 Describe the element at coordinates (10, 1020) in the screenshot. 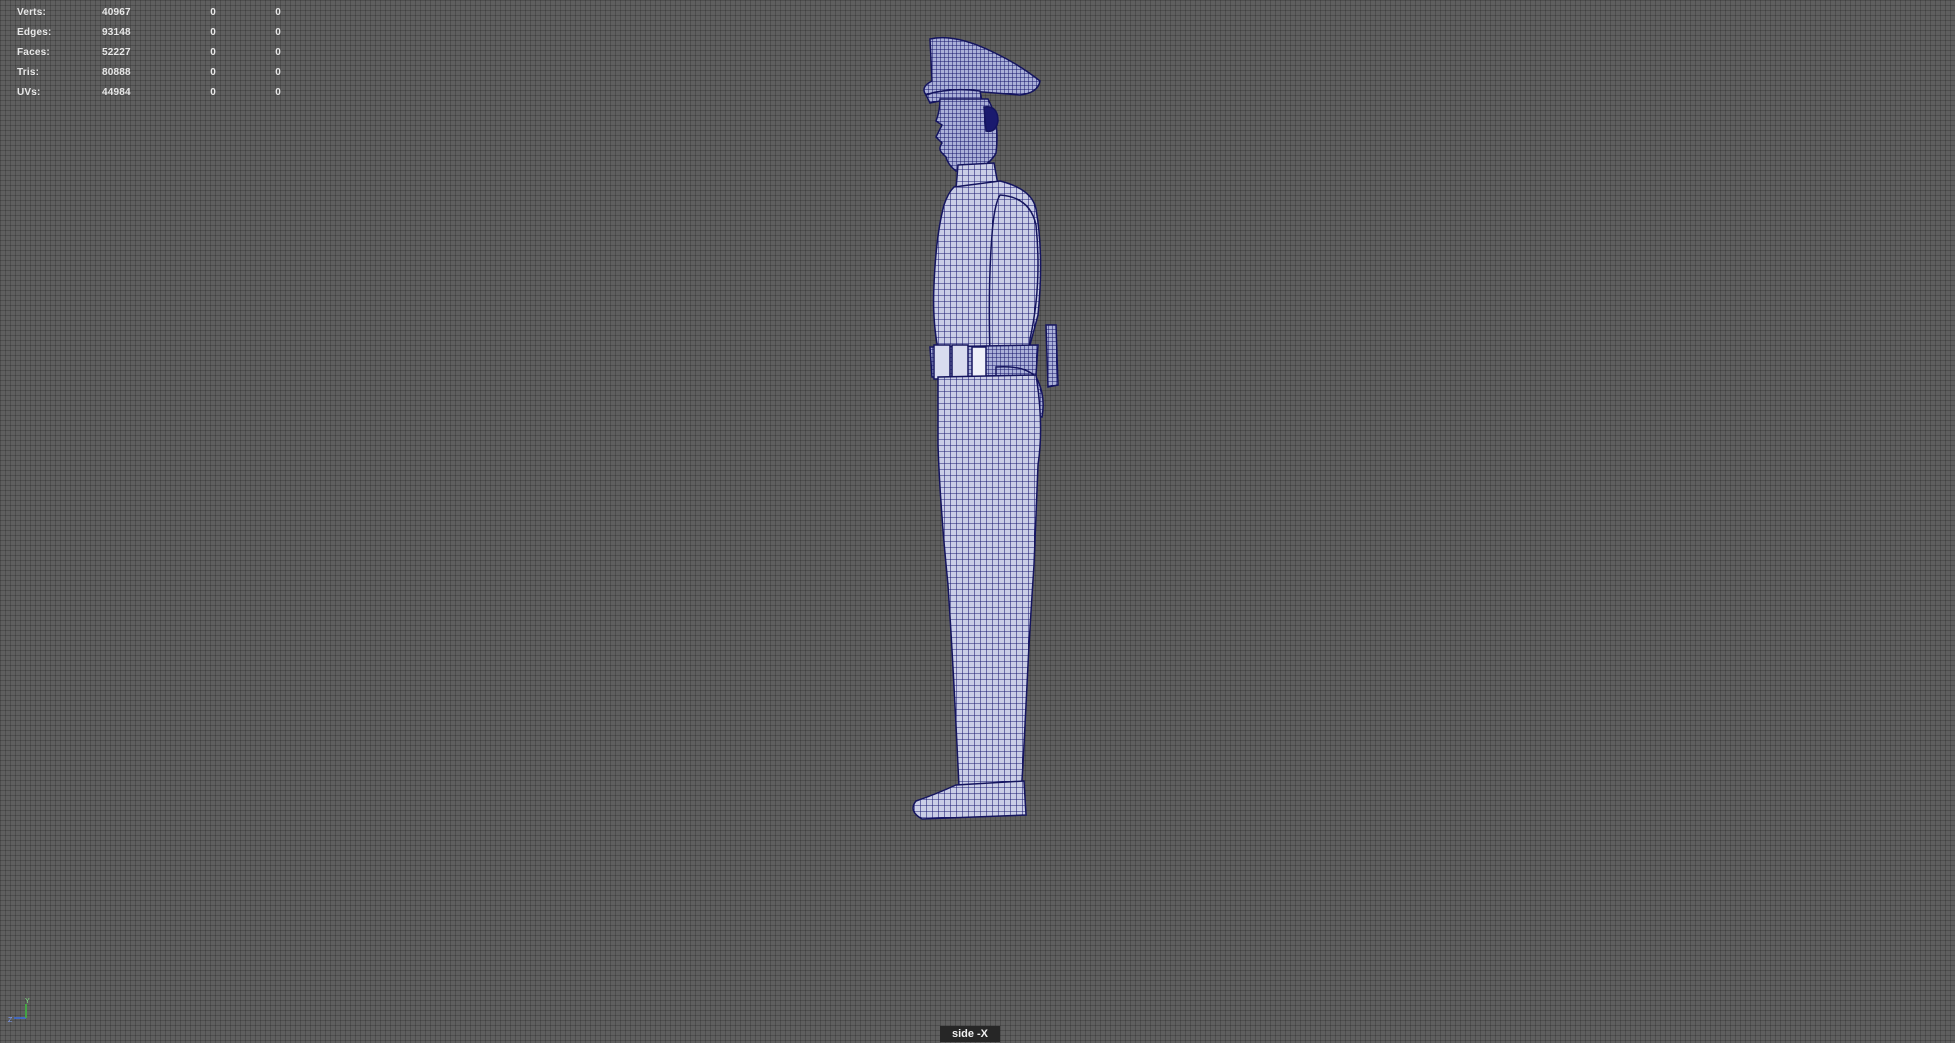

I see `axis-z-label: Z` at that location.